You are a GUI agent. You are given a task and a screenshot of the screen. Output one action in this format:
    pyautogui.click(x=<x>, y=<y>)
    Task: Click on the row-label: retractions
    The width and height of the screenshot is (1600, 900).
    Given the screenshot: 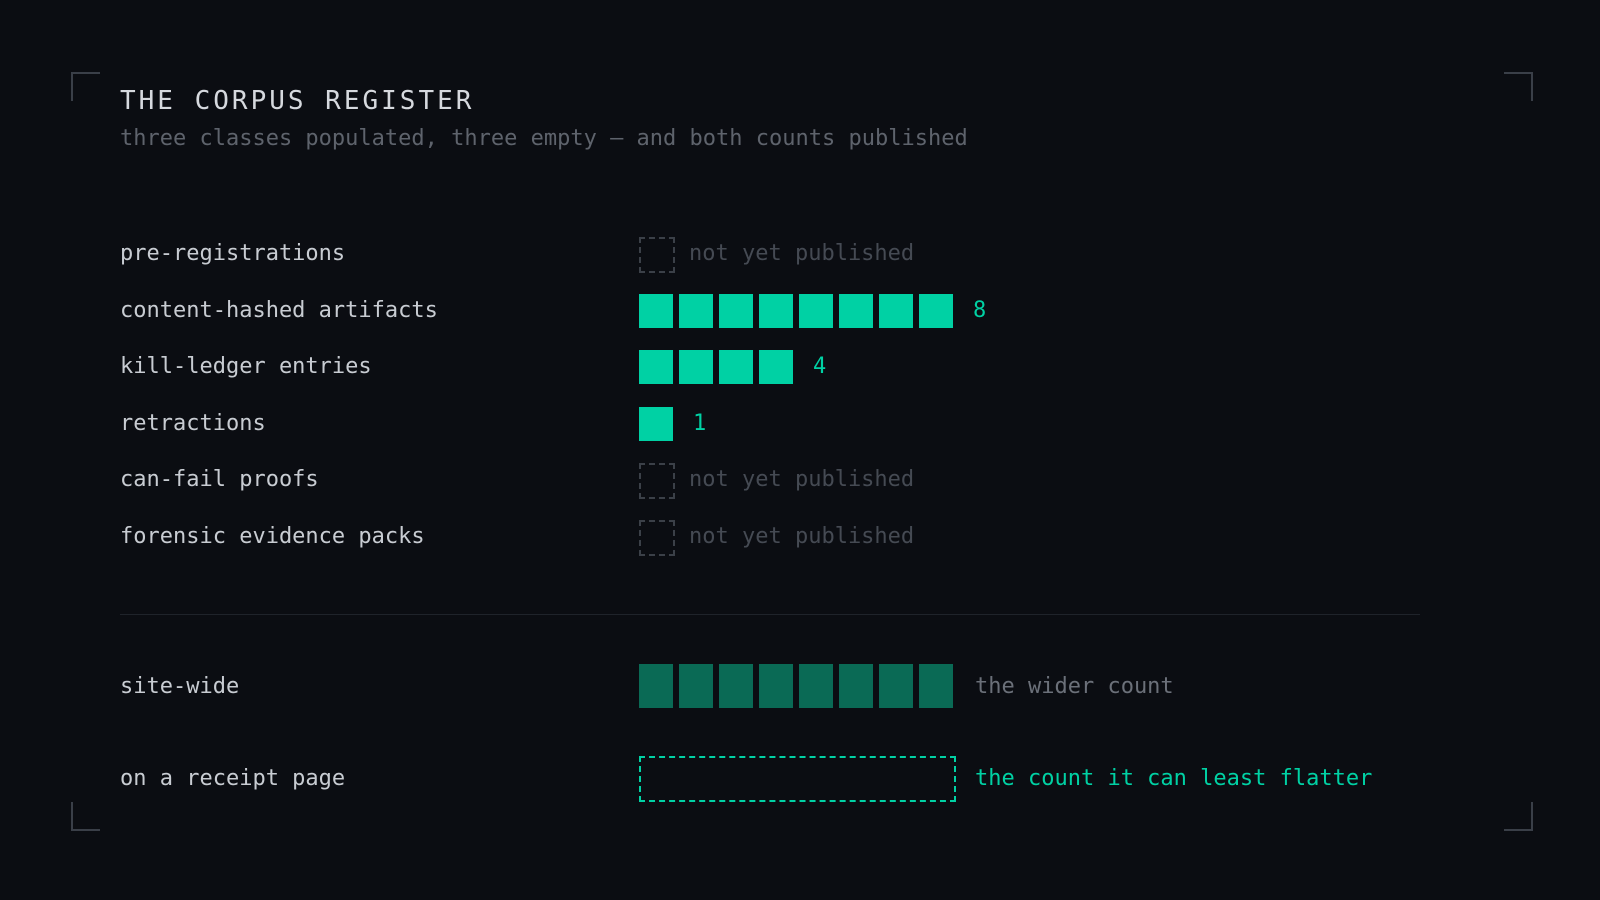 What is the action you would take?
    pyautogui.click(x=193, y=423)
    